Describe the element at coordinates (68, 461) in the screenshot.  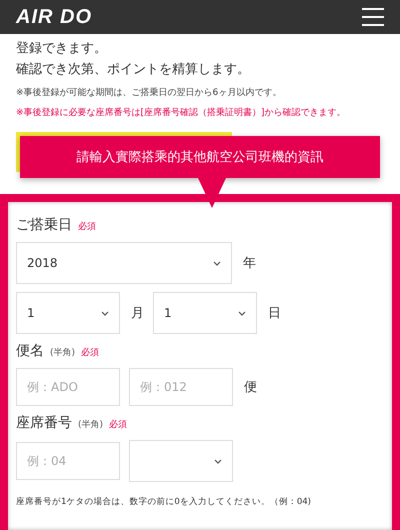
I see `input-field: 例：04` at that location.